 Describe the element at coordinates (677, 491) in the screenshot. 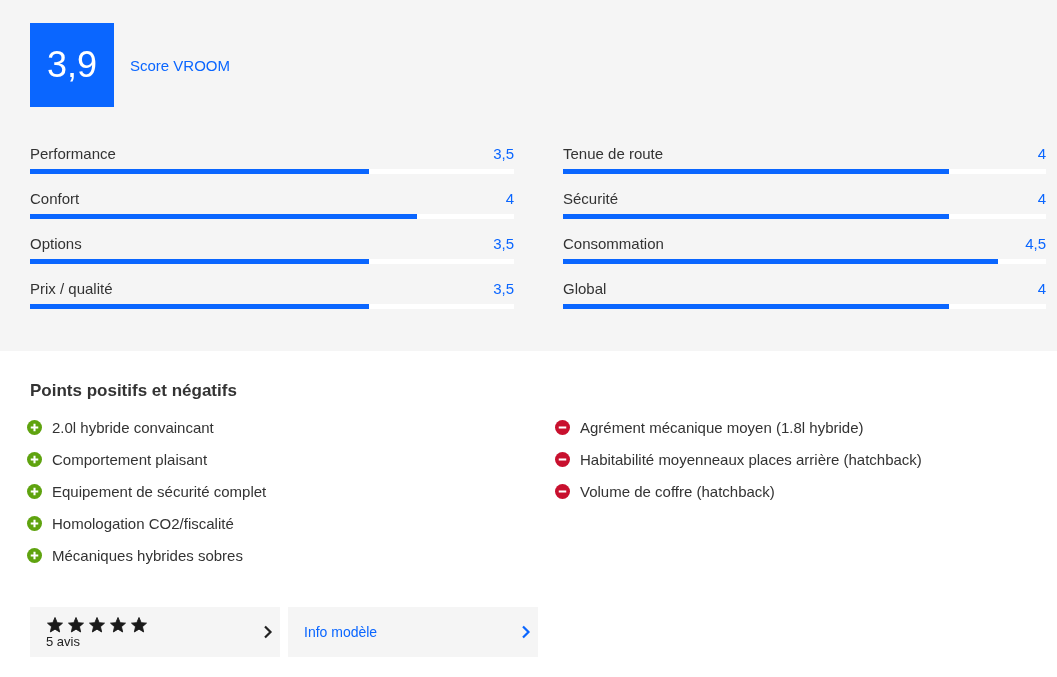

I see `negative-point: Volume de coffre (hatchback)` at that location.